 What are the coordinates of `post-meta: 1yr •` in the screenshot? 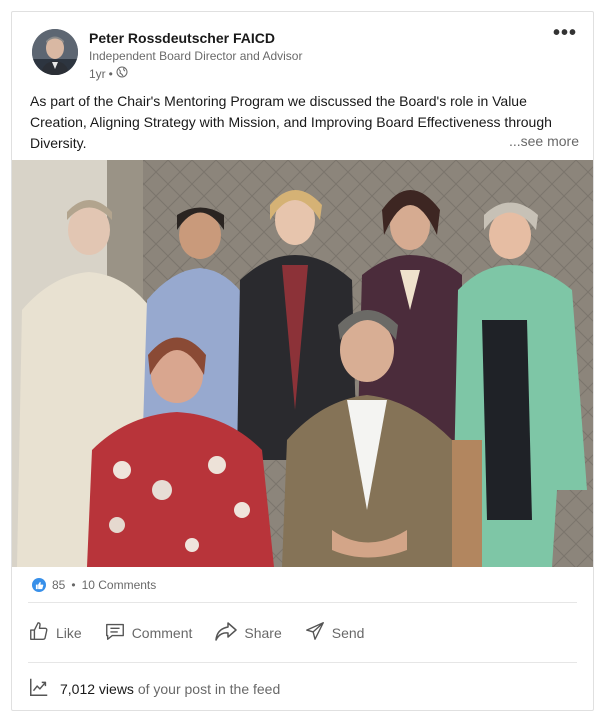 It's located at (108, 73).